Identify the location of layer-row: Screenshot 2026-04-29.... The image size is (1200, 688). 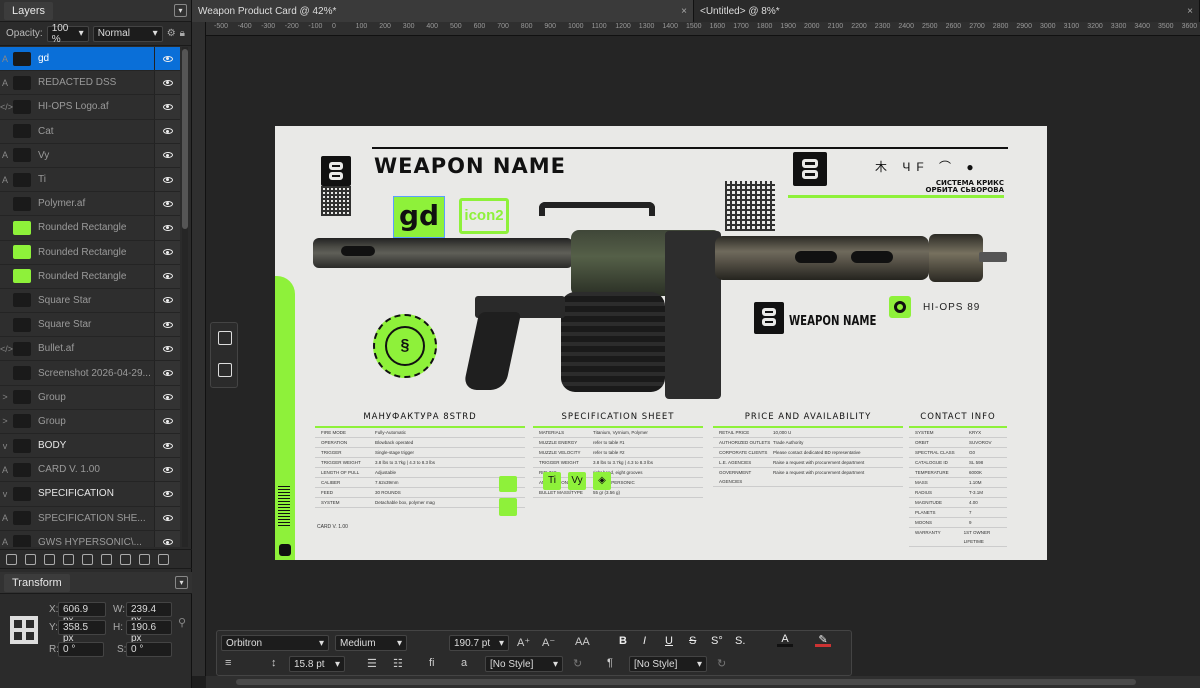
(90, 373).